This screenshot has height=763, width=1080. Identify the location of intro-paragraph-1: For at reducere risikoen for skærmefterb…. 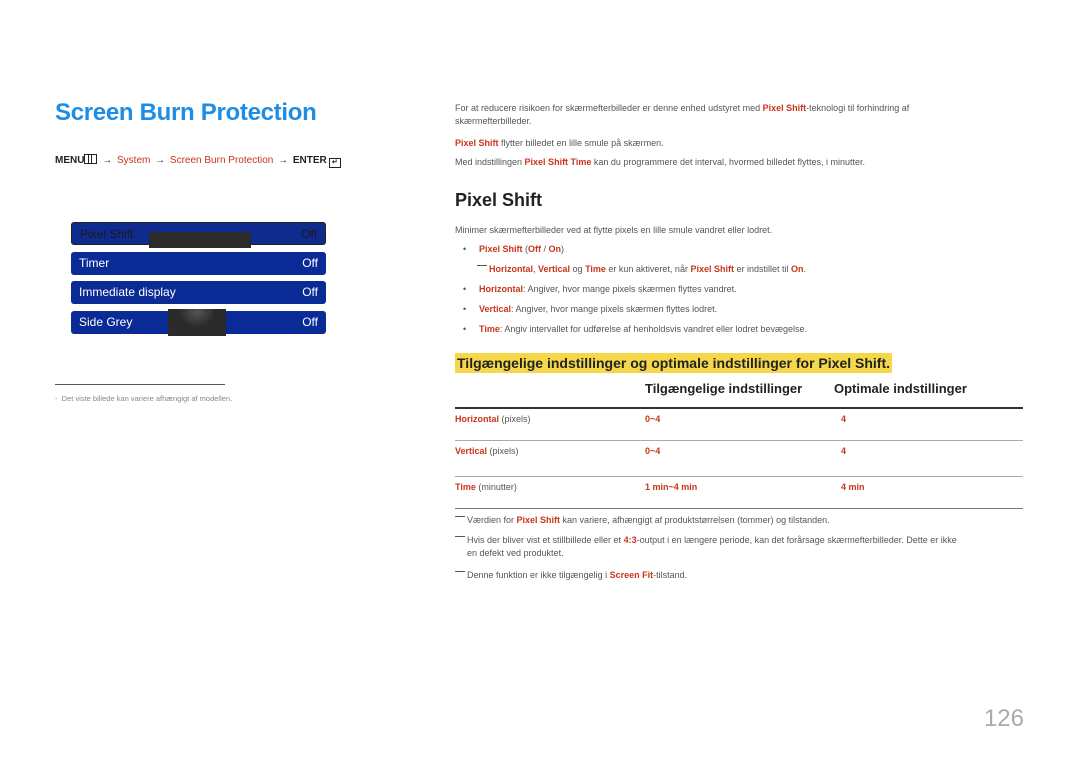
(745, 115).